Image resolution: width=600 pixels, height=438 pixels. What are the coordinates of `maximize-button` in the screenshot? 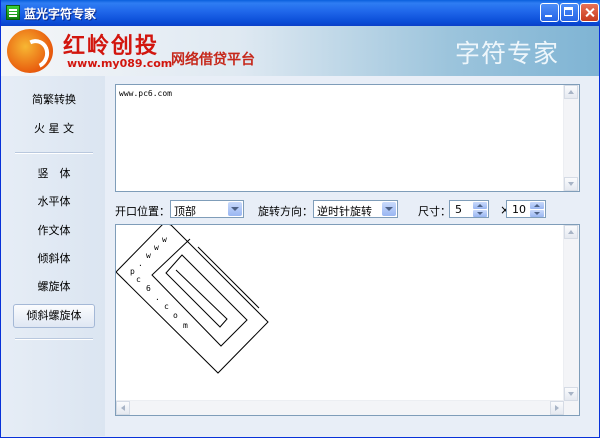 It's located at (569, 12).